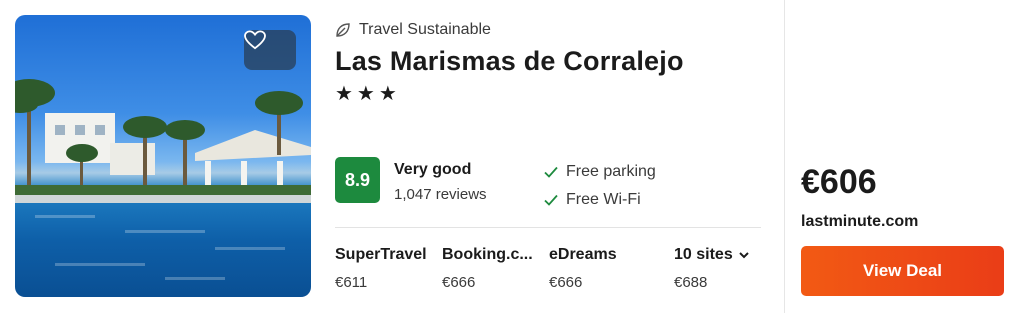 This screenshot has width=1024, height=313. Describe the element at coordinates (603, 199) in the screenshot. I see `amenity-label: Free Wi-Fi` at that location.